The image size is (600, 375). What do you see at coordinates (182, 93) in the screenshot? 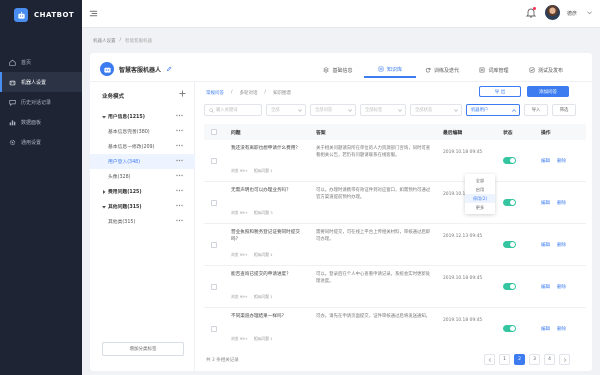
I see `plus-icon` at bounding box center [182, 93].